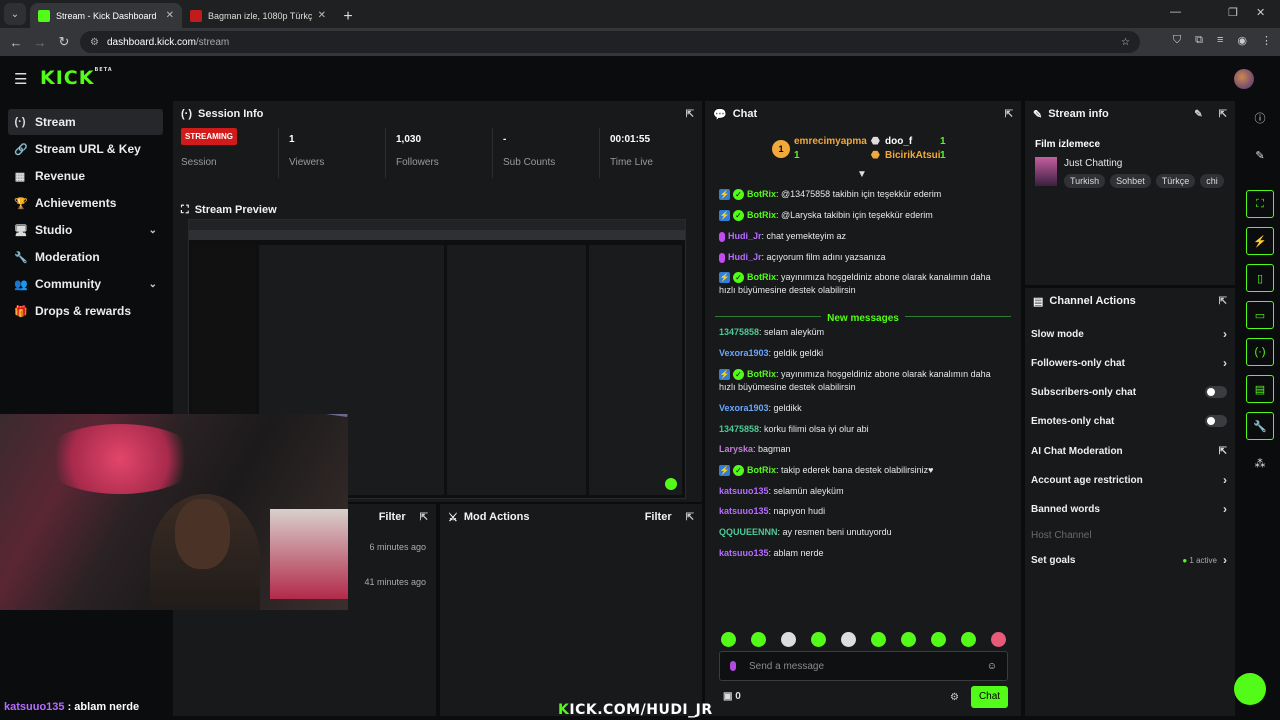 The image size is (1280, 720). I want to click on sidebar-item-community: 👥 Community ⌄, so click(85, 284).